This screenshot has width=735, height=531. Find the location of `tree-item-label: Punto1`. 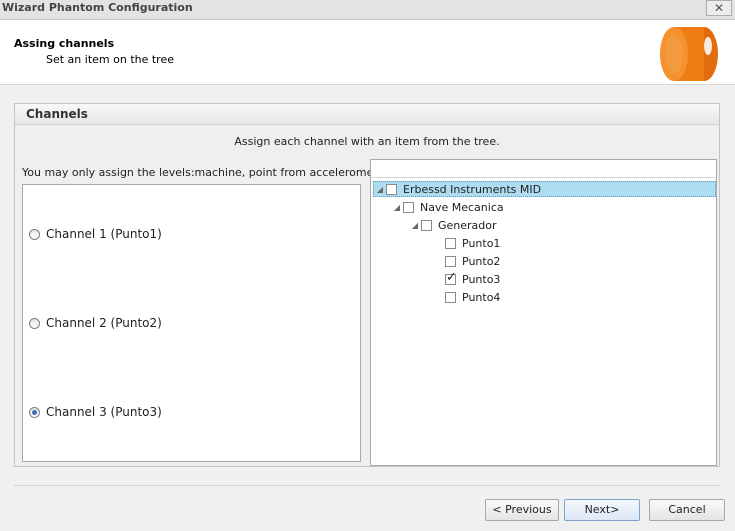

tree-item-label: Punto1 is located at coordinates (481, 243).